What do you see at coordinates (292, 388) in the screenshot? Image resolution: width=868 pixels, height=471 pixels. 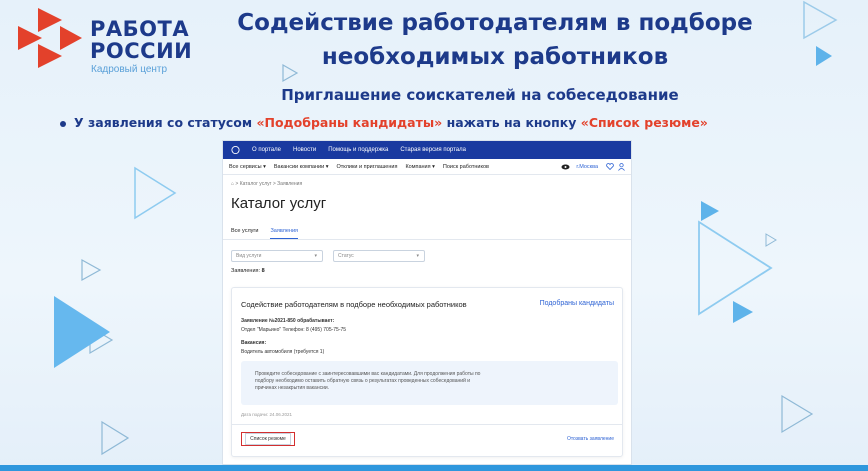 I see `notice-line: причинах незакрытия вакансии.` at bounding box center [292, 388].